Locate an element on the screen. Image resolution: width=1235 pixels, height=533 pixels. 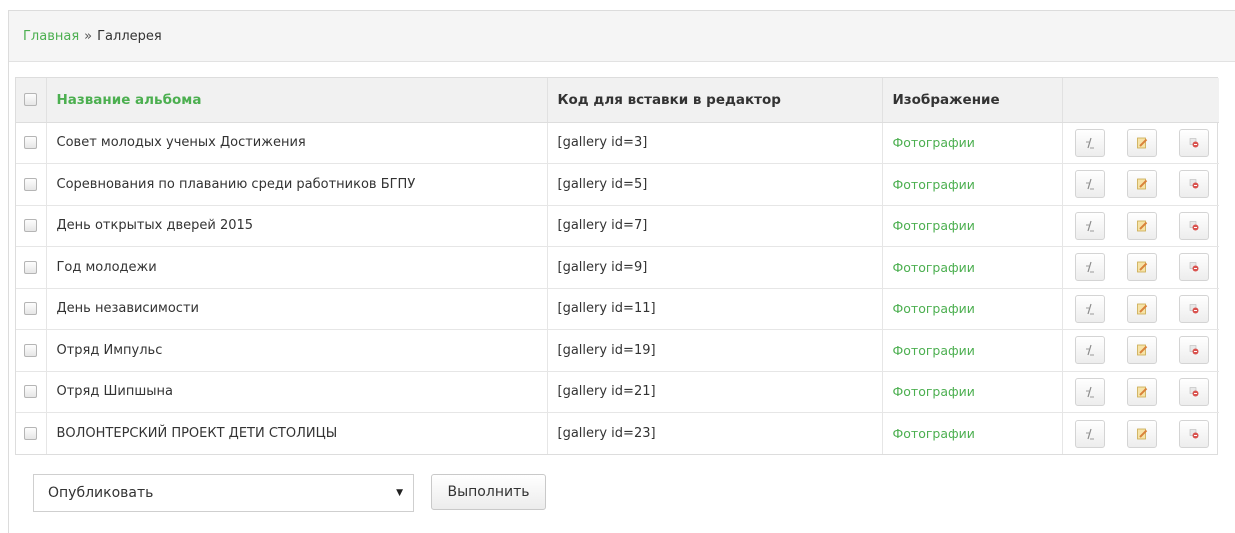
breadcrumb: Главная » Галлерея is located at coordinates (622, 36).